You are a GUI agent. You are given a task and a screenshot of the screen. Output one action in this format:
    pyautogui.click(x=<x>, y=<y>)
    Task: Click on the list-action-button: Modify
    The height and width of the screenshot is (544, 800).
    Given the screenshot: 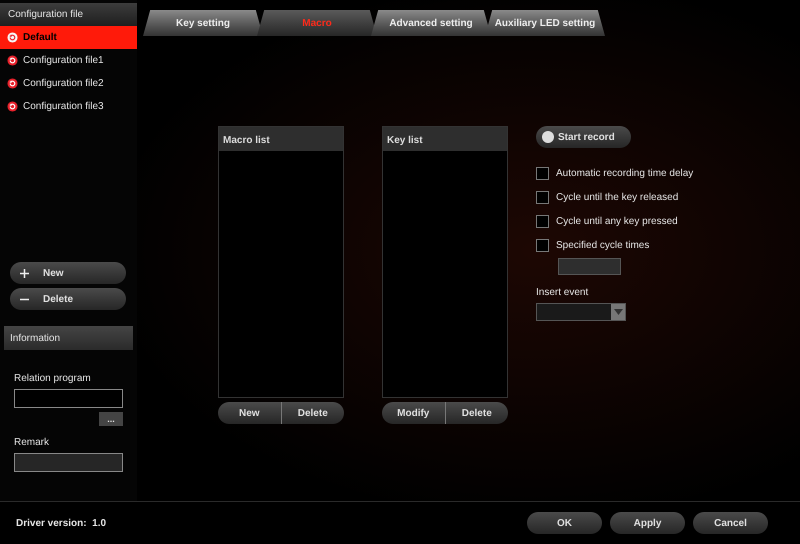 What is the action you would take?
    pyautogui.click(x=413, y=413)
    